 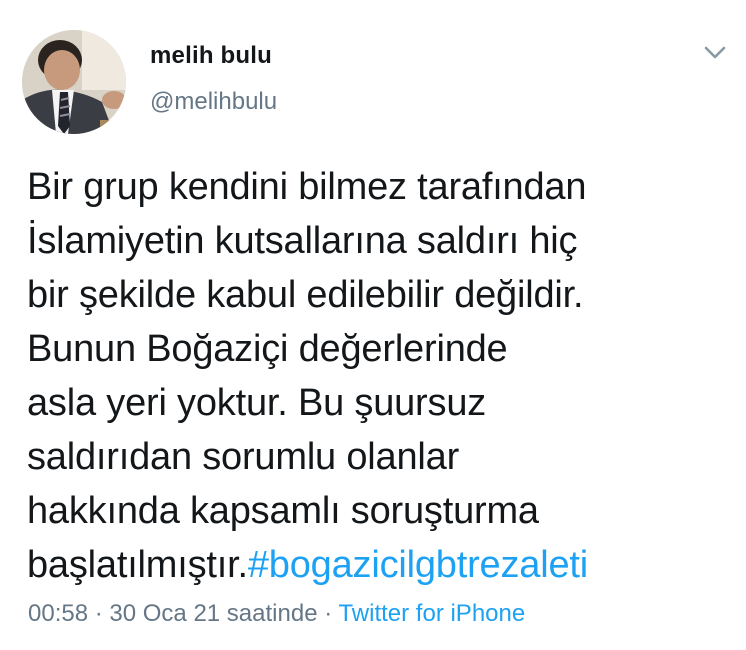 What do you see at coordinates (283, 511) in the screenshot?
I see `tweet-text-line: hakkında kapsamlı soruşturma` at bounding box center [283, 511].